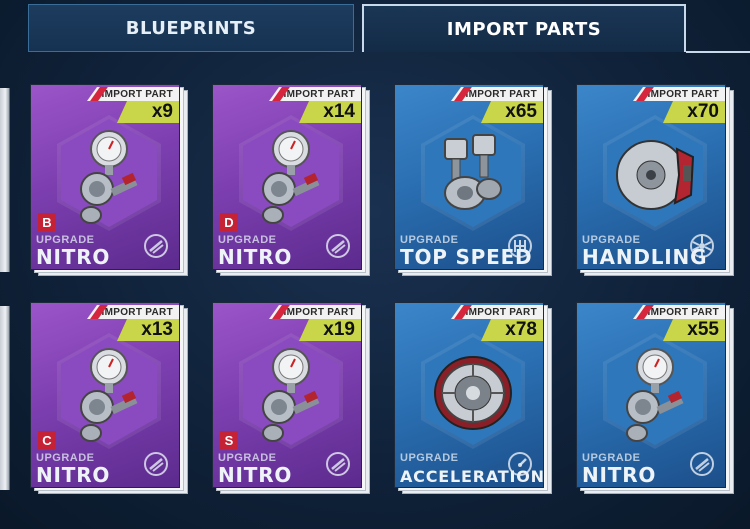 The height and width of the screenshot is (529, 750). I want to click on card-face: IMPORT PART x55 UPGRADE NITRO, so click(651, 395).